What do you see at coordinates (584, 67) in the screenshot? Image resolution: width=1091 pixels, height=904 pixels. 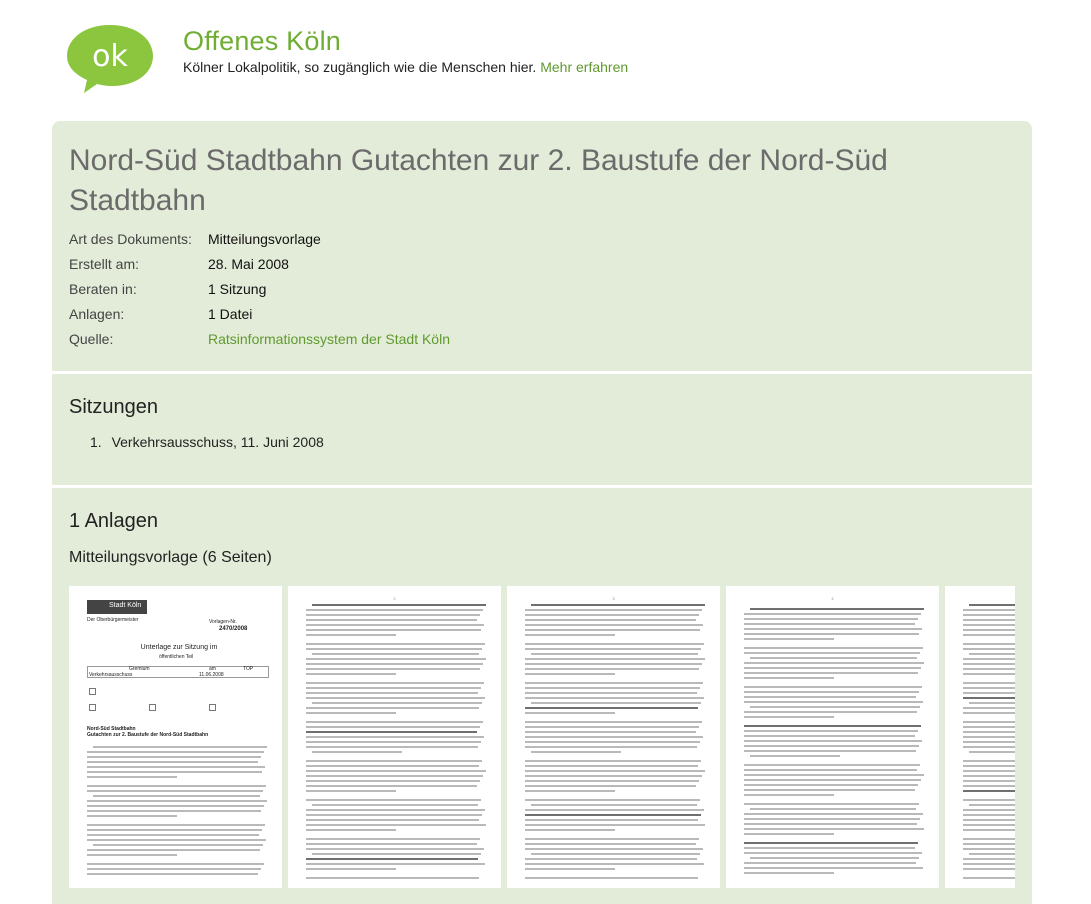 I see `more-info-link: Mehr erfahren` at bounding box center [584, 67].